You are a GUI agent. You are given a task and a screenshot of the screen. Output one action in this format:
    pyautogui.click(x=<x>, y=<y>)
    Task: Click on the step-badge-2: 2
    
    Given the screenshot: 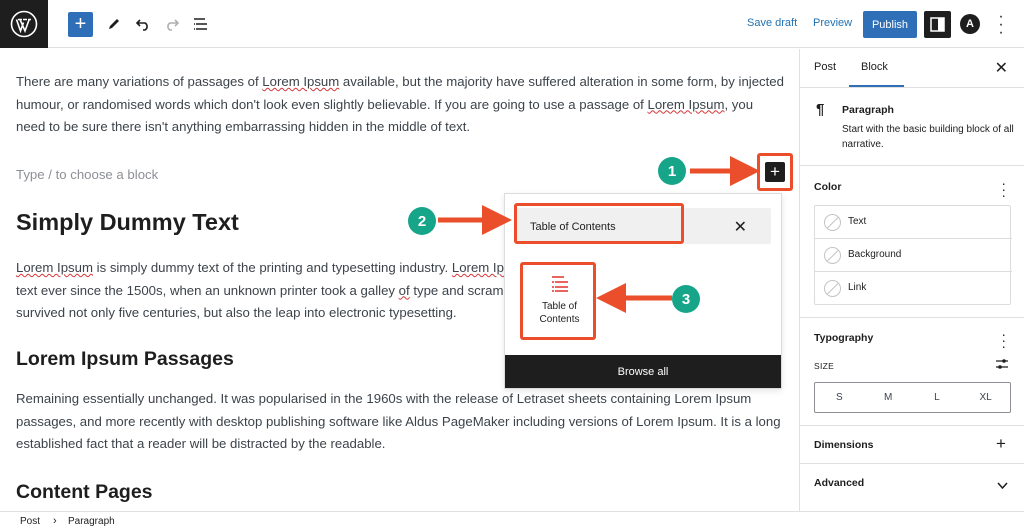 What is the action you would take?
    pyautogui.click(x=422, y=221)
    